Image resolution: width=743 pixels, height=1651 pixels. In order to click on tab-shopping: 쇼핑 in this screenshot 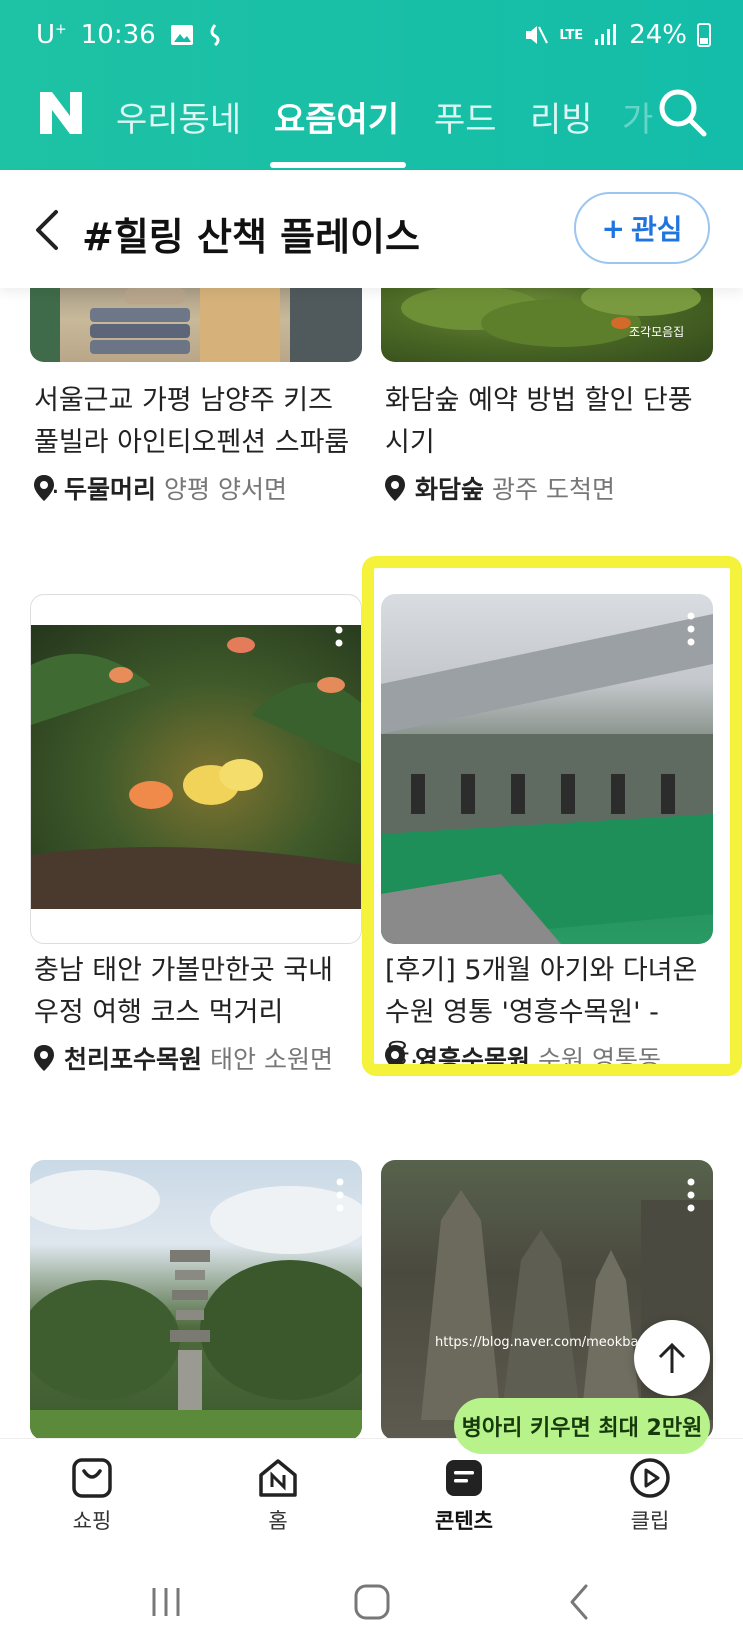, I will do `click(92, 1496)`.